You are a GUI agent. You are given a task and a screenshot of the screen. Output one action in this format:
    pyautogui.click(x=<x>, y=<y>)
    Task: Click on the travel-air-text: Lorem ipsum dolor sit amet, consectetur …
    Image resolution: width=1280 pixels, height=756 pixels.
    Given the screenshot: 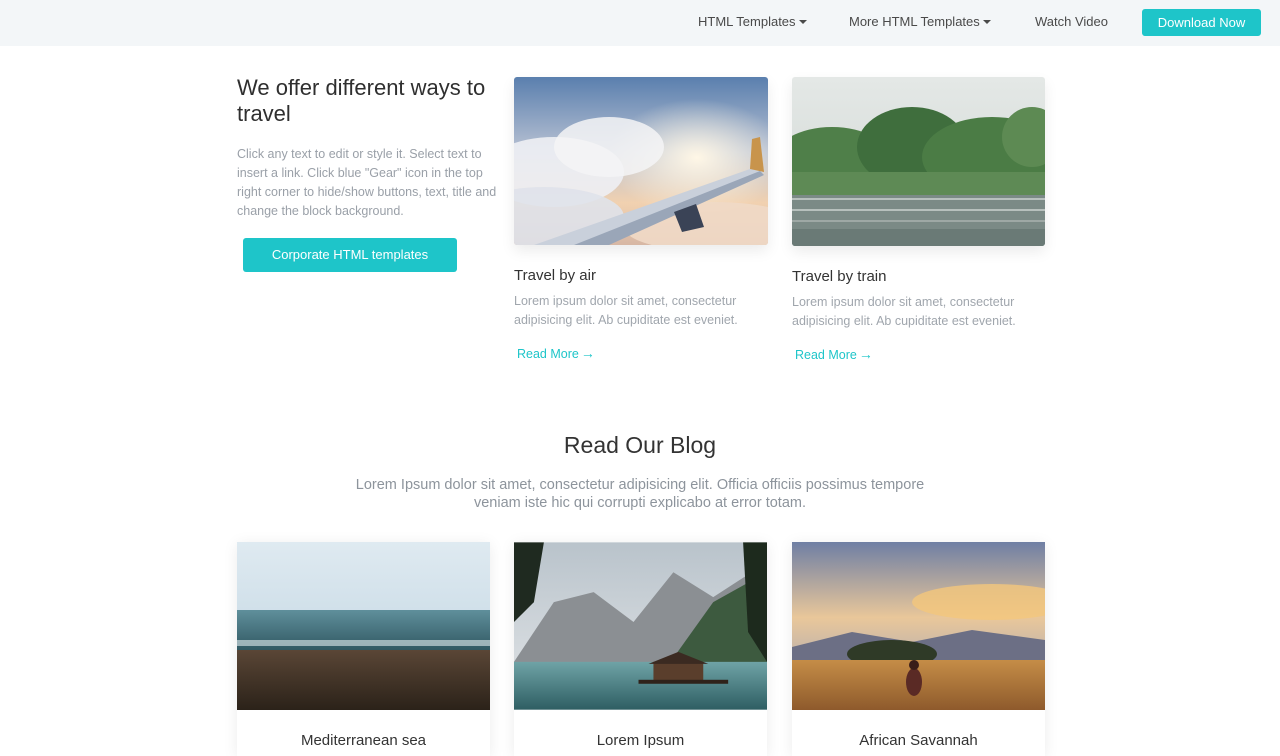 What is the action you would take?
    pyautogui.click(x=626, y=310)
    